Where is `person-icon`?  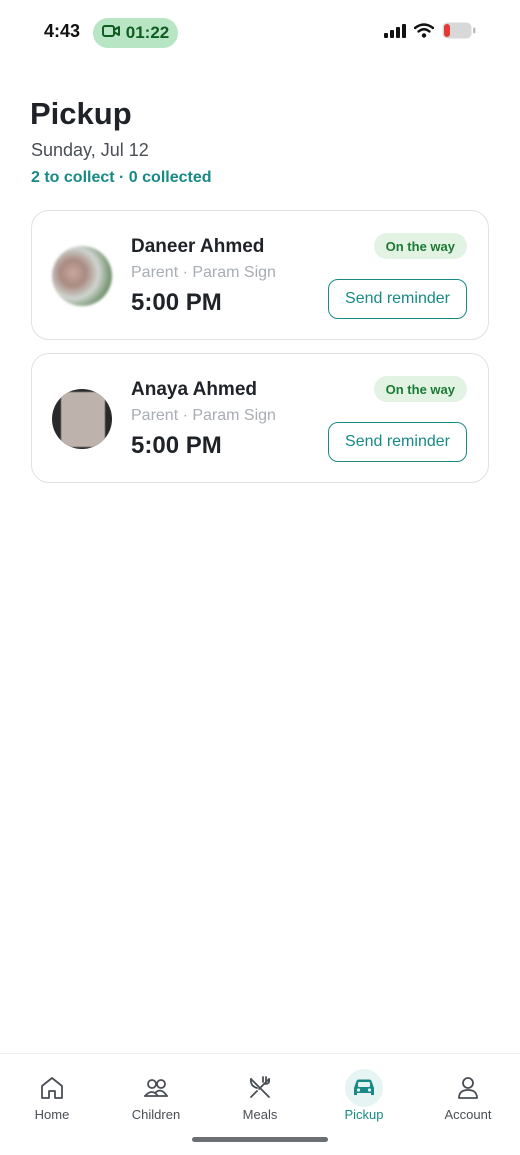
person-icon is located at coordinates (468, 1088).